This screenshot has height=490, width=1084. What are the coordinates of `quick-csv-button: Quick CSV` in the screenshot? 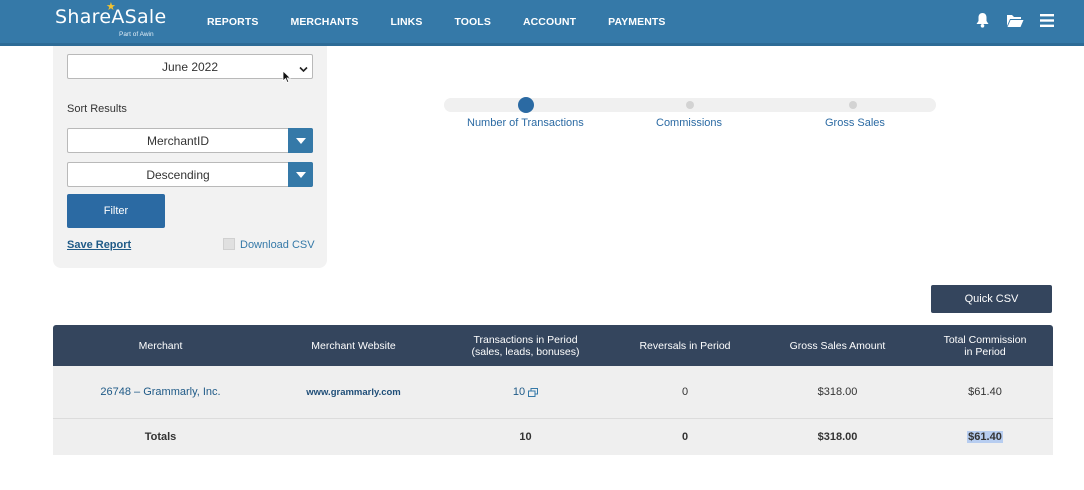 It's located at (991, 299).